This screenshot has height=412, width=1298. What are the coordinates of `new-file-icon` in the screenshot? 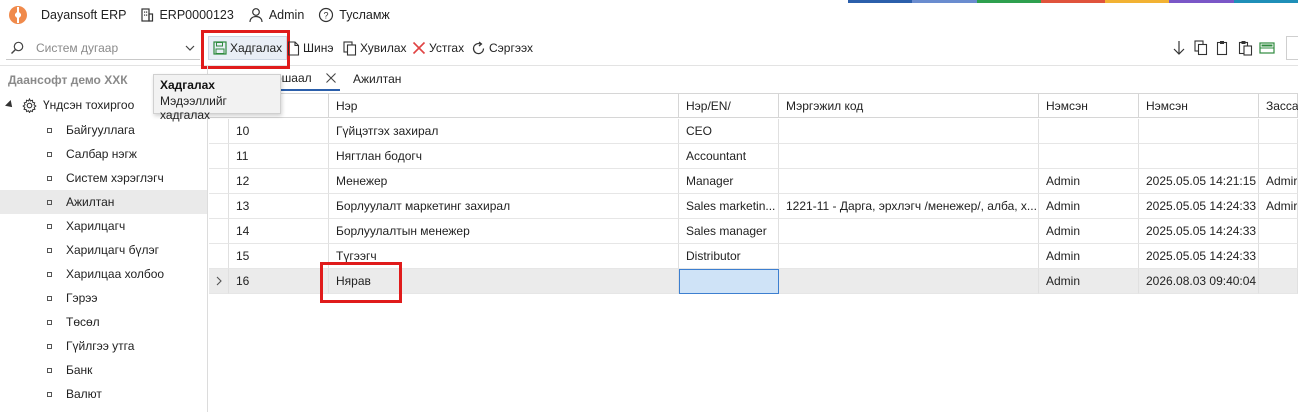 It's located at (293, 48).